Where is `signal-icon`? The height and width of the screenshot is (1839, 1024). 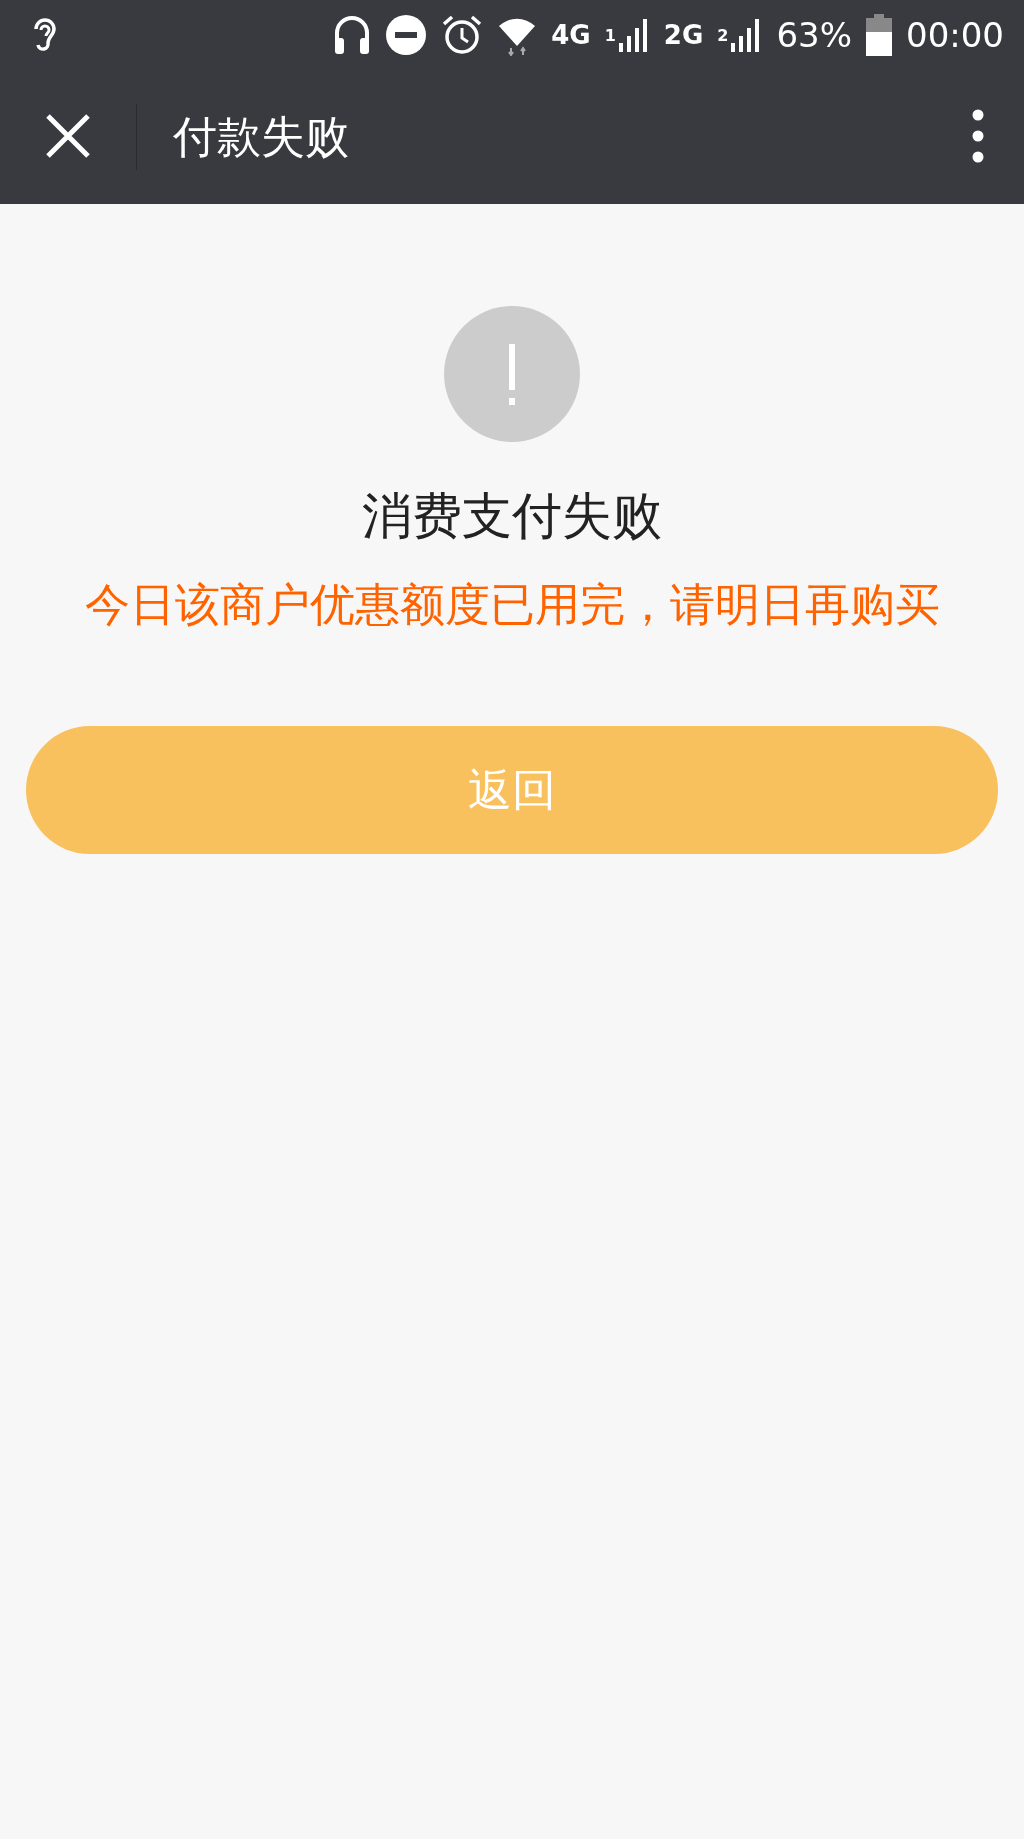 signal-icon is located at coordinates (633, 35).